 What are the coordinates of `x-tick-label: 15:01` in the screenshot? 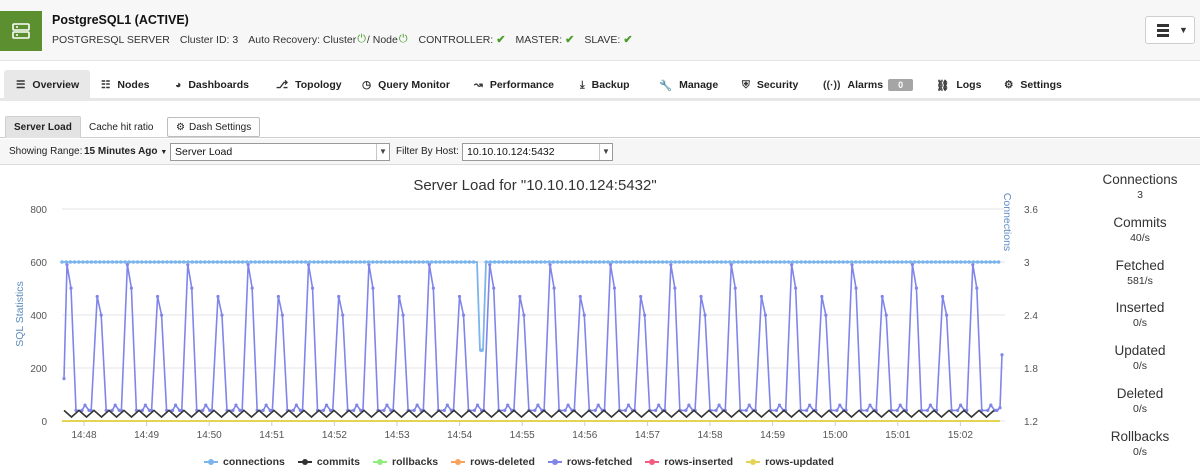 It's located at (897, 435).